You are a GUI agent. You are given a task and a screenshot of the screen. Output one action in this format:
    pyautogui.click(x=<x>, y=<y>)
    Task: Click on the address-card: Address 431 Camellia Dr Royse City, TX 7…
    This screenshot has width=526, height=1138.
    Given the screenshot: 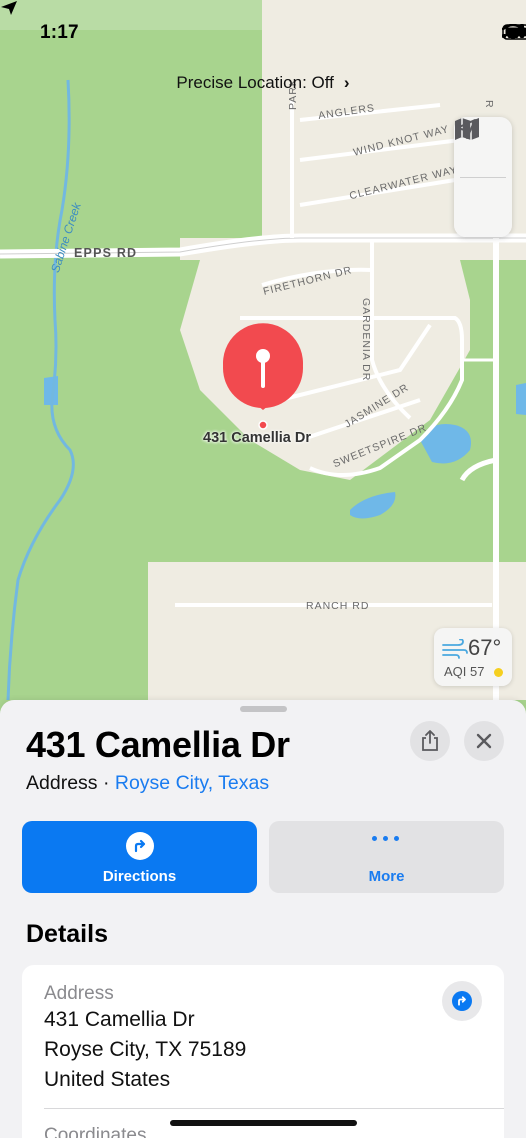 What is the action you would take?
    pyautogui.click(x=263, y=1051)
    